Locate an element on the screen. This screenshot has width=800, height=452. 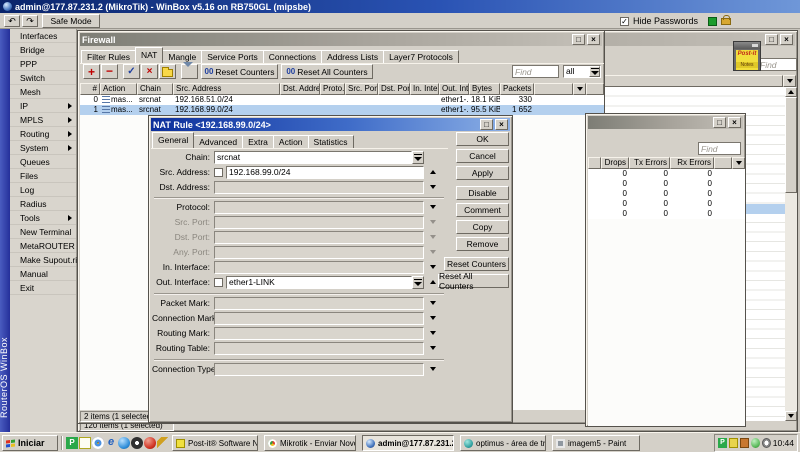
sidebar-item-log: Log is located at coordinates (43, 190).